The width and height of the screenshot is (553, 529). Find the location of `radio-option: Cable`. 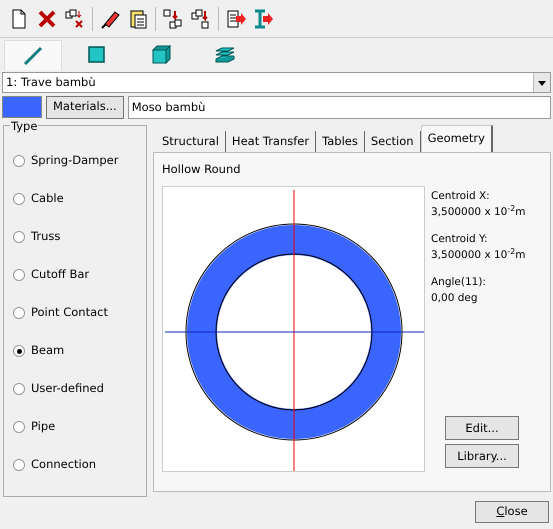

radio-option: Cable is located at coordinates (75, 199).